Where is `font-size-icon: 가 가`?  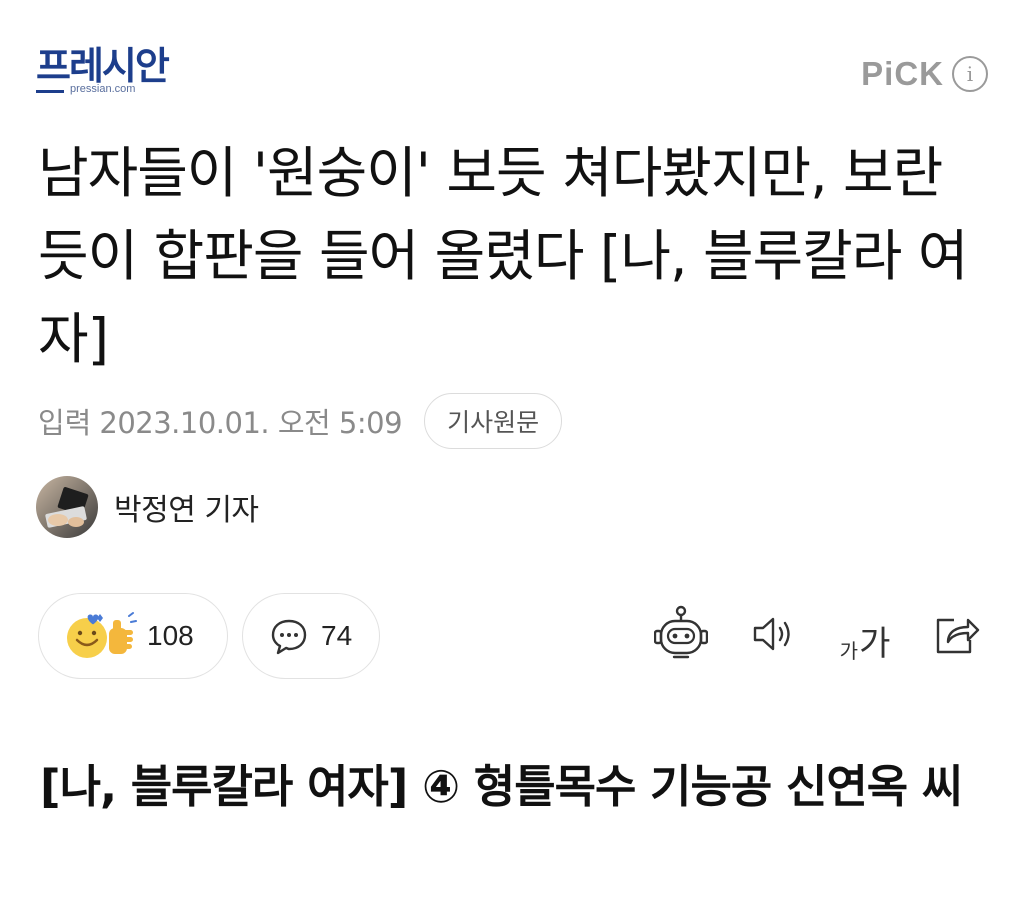
font-size-icon: 가 가 is located at coordinates (865, 634).